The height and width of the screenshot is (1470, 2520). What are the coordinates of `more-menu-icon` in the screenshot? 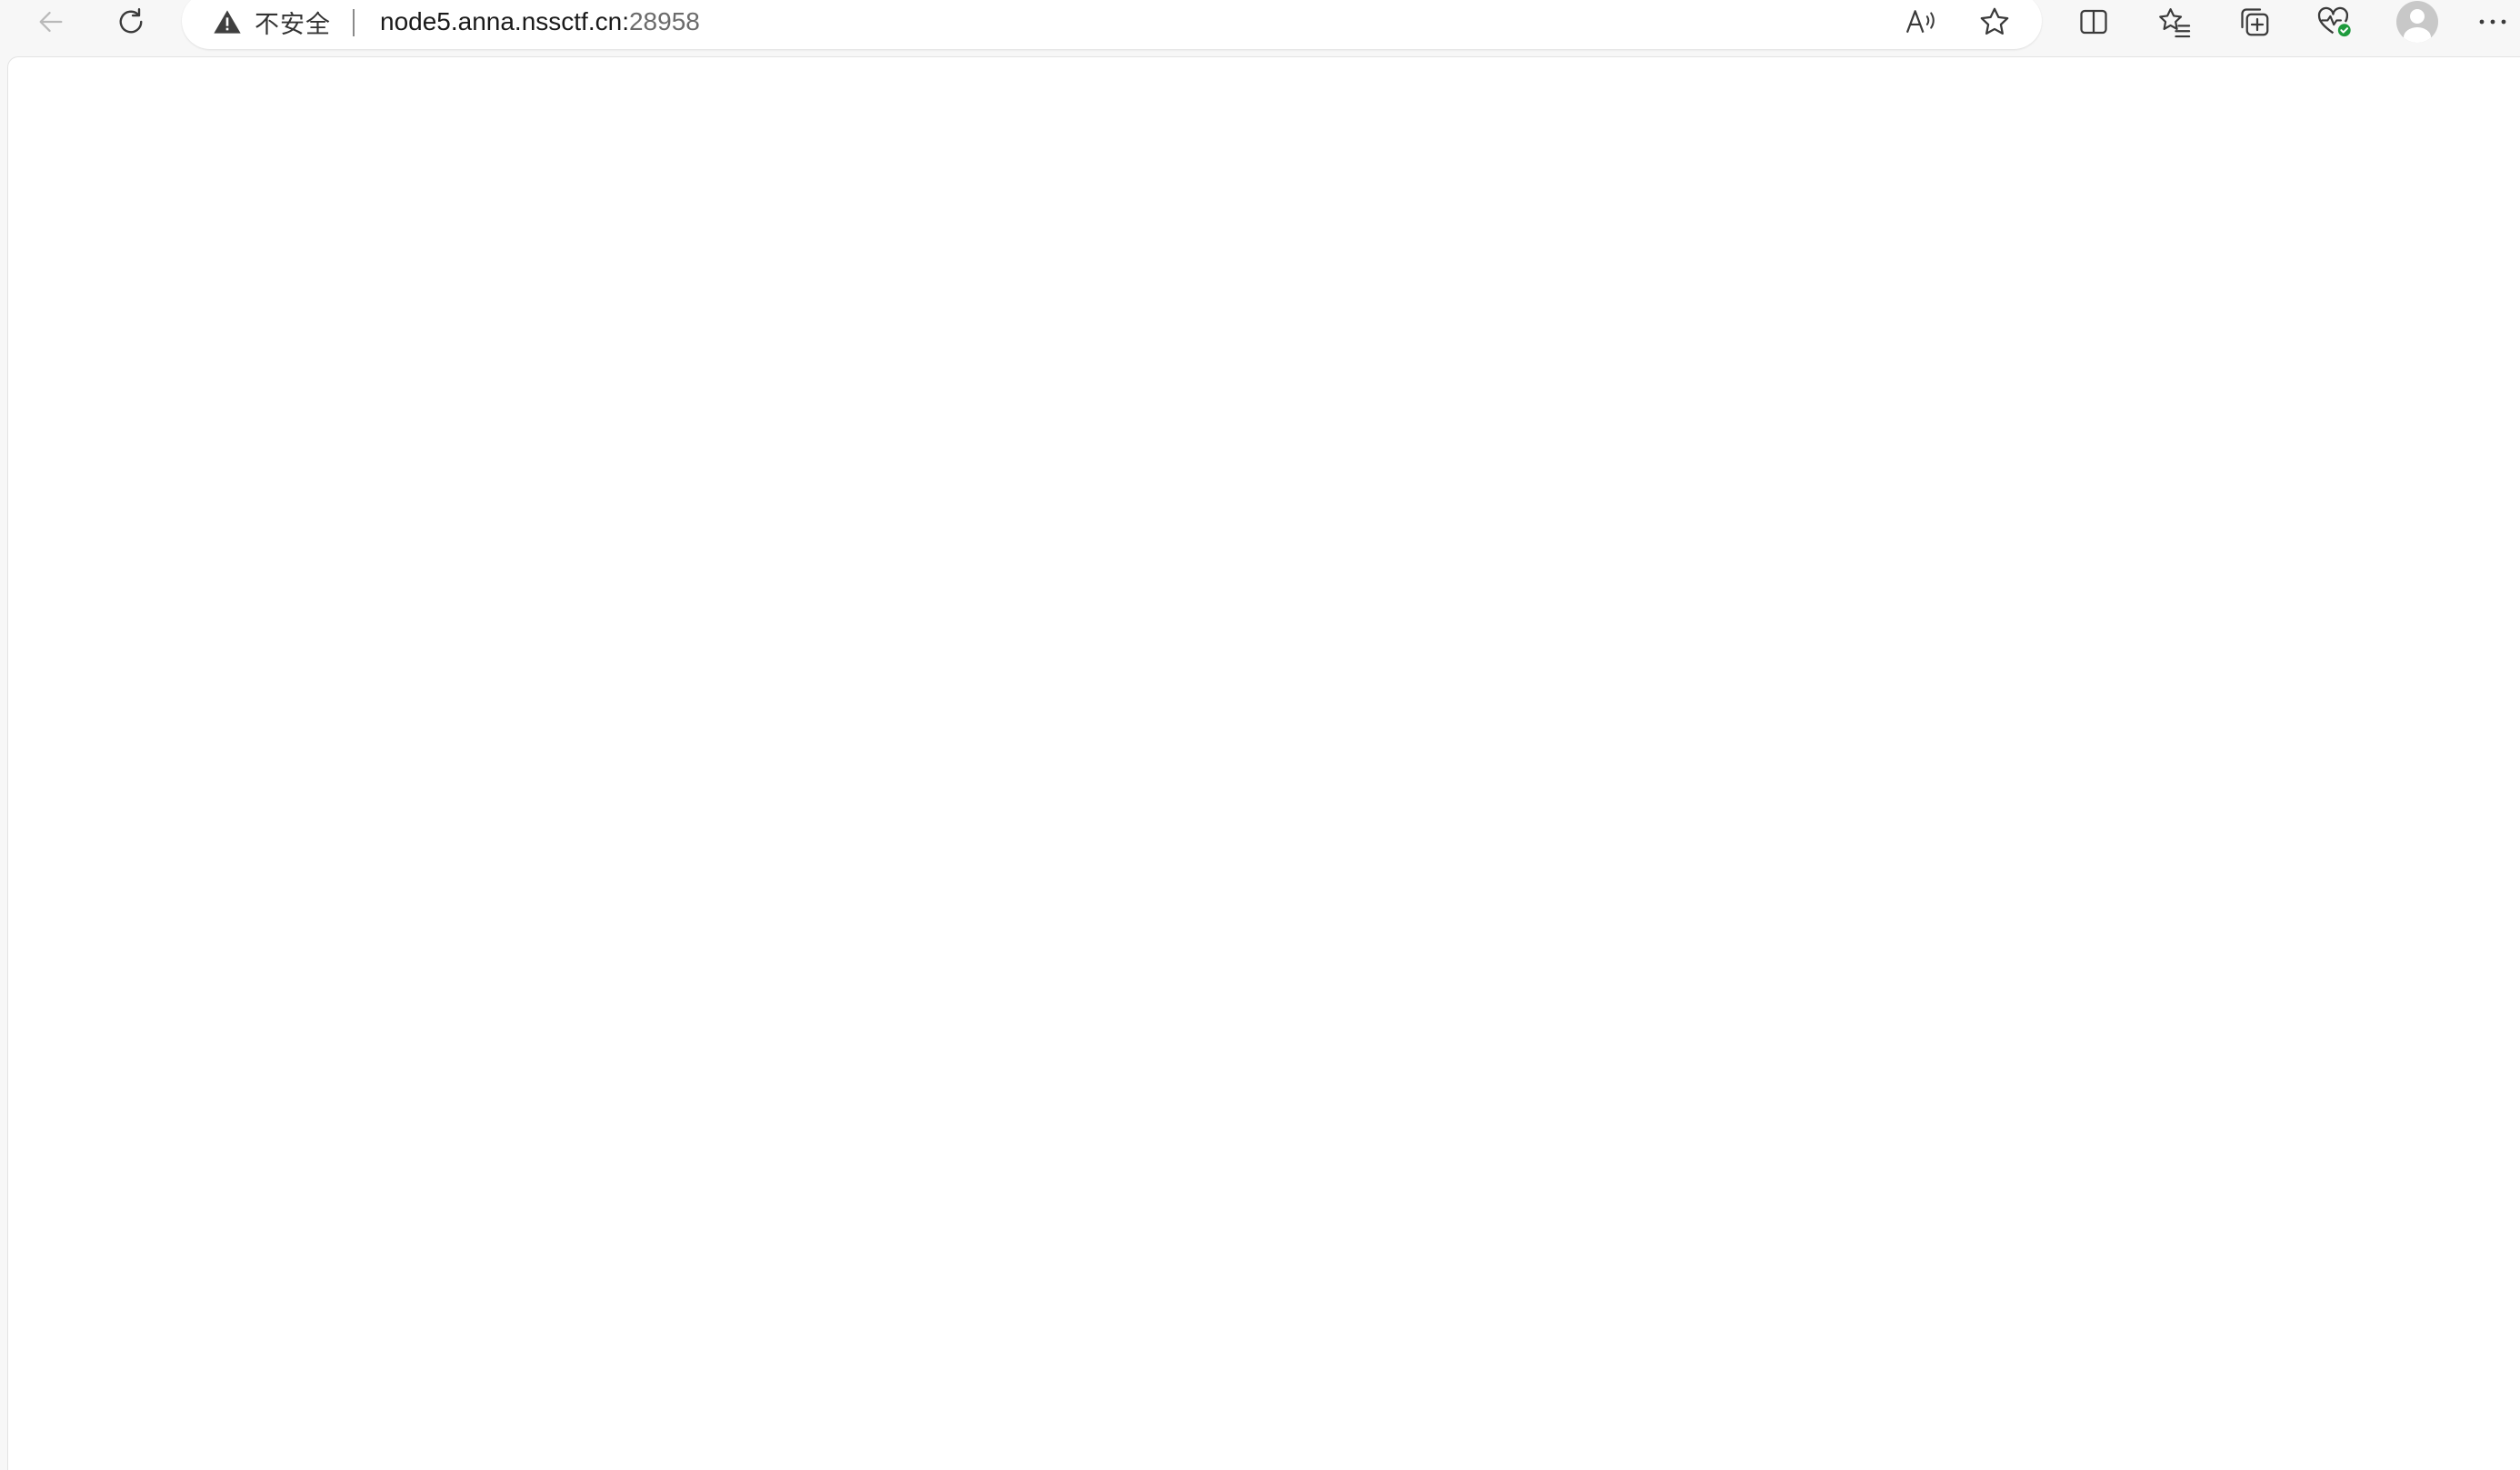 It's located at (2492, 22).